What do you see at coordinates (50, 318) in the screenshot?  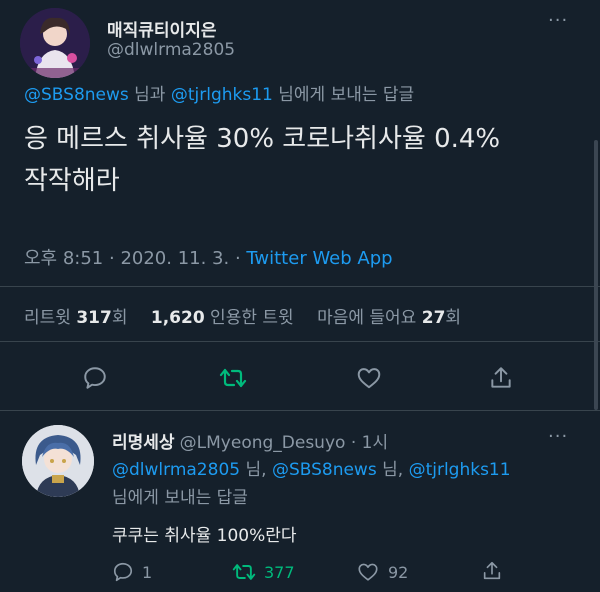 I see `retweet-label: 리트윗` at bounding box center [50, 318].